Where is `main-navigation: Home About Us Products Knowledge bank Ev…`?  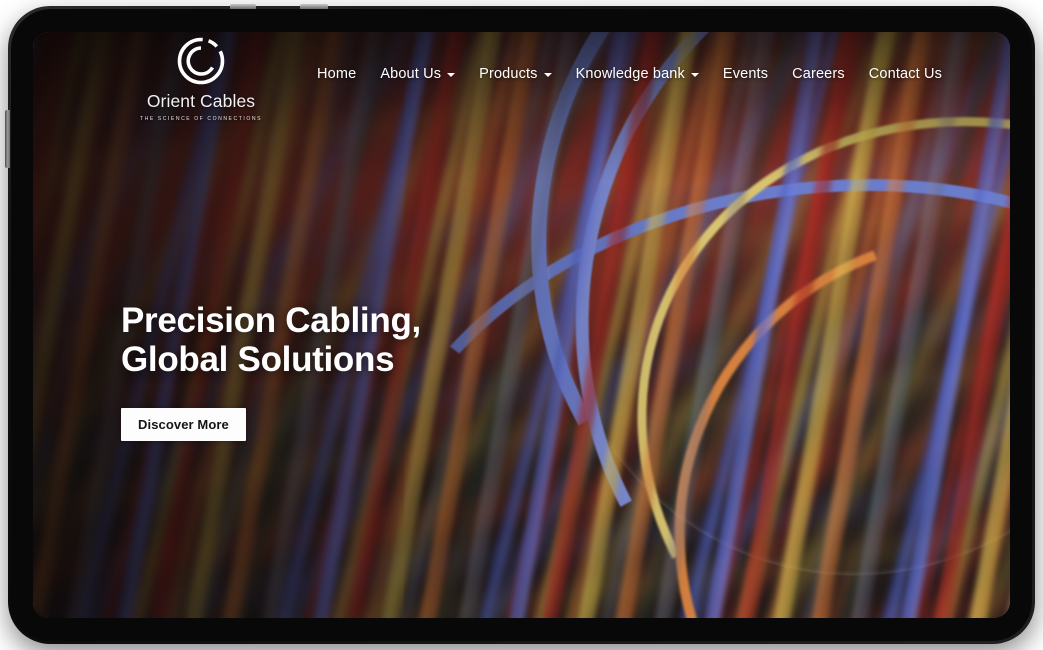
main-navigation: Home About Us Products Knowledge bank Ev… is located at coordinates (629, 74).